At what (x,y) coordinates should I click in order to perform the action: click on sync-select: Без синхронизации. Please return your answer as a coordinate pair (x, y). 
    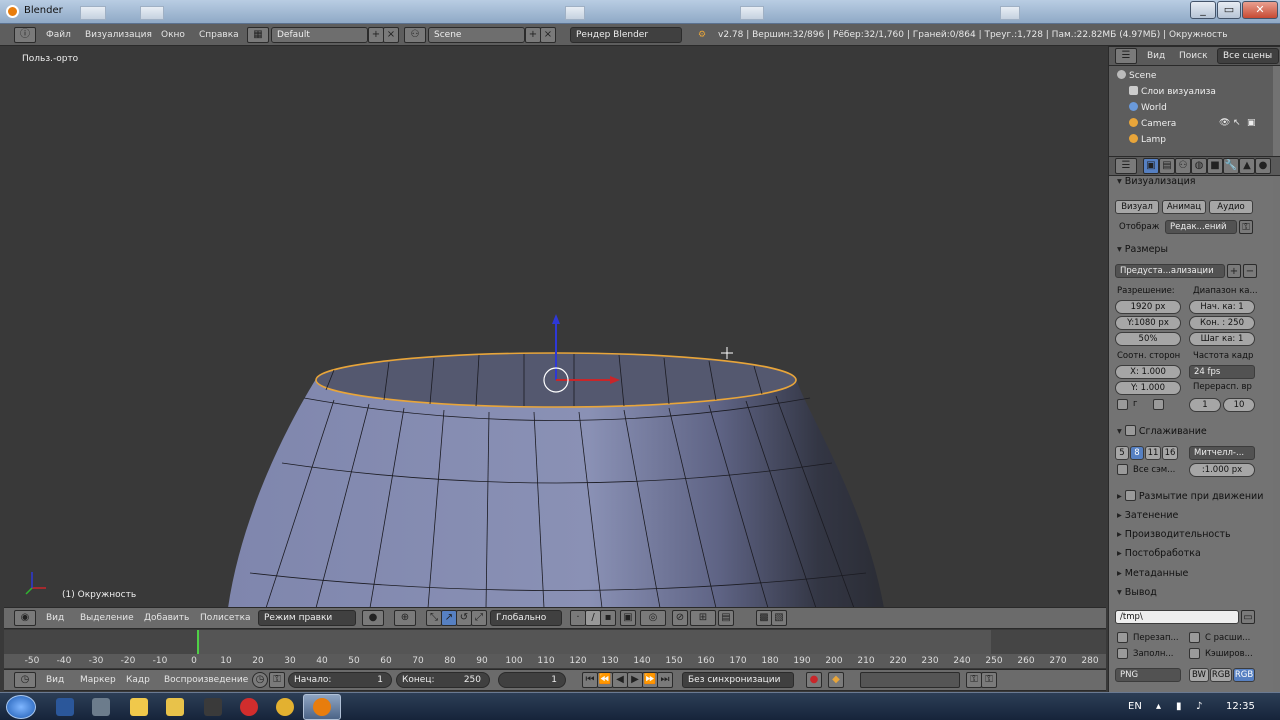
    Looking at the image, I should click on (738, 680).